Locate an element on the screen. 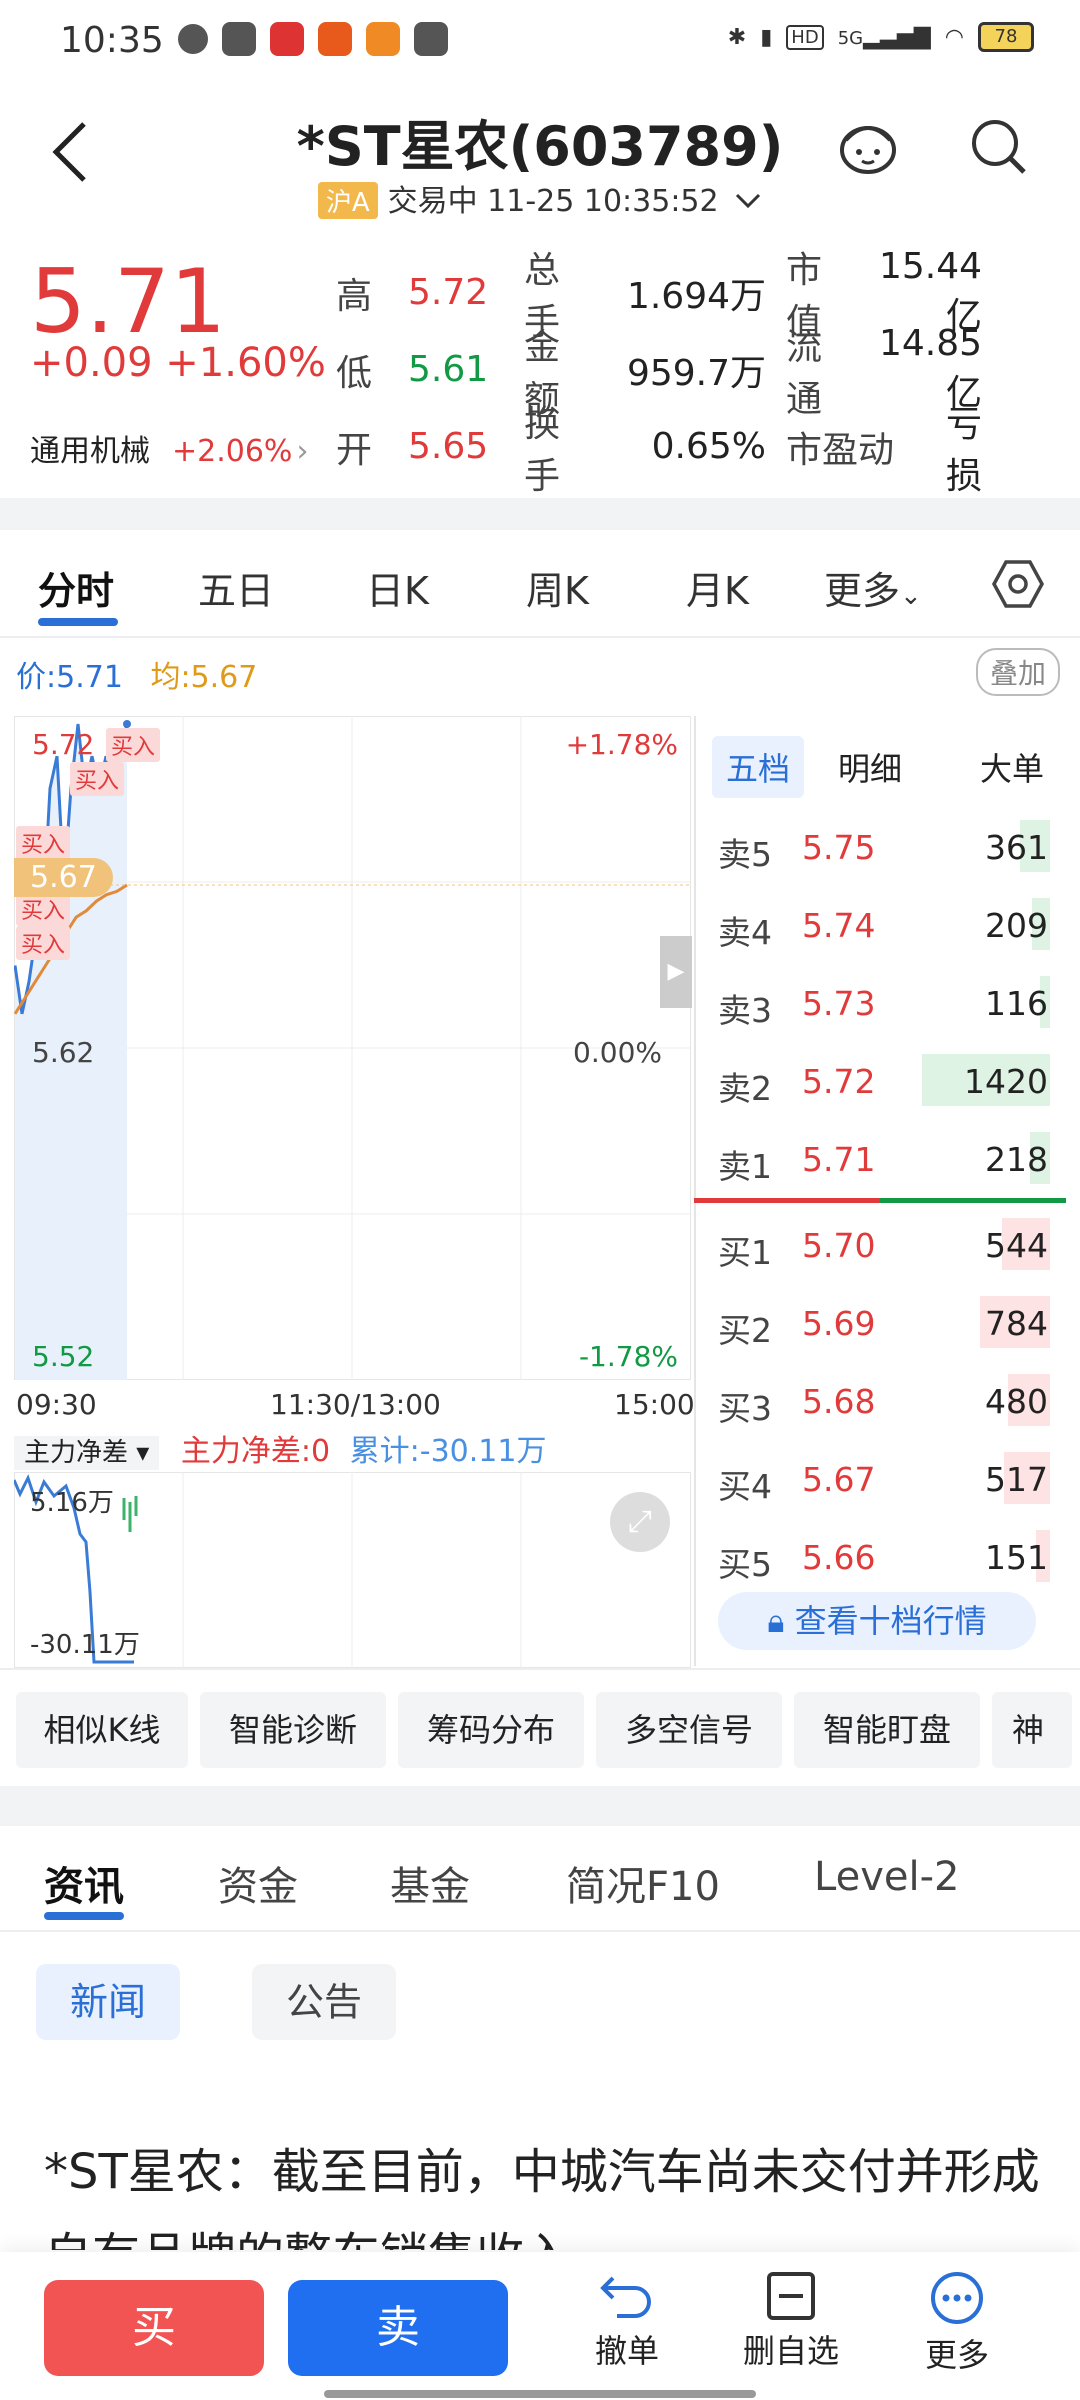  pct-mid-label: 0.00% is located at coordinates (617, 1052).